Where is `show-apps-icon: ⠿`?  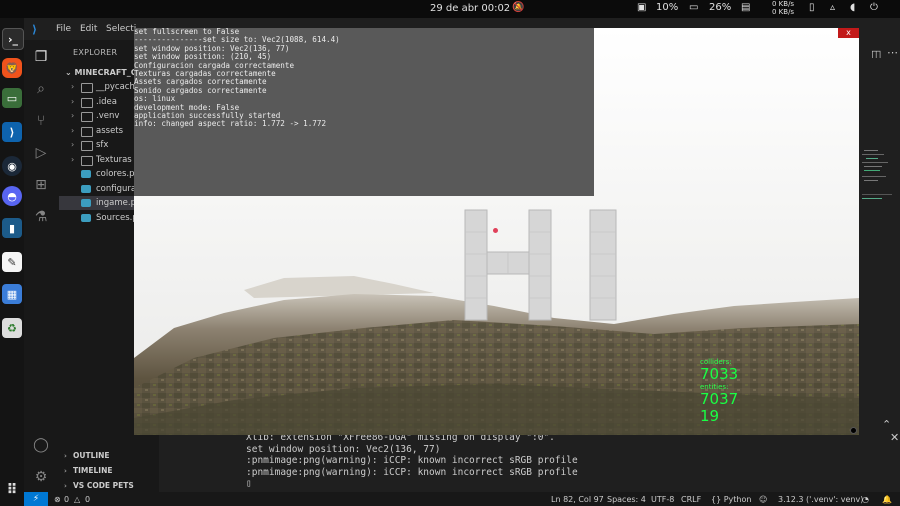
show-apps-icon: ⠿ is located at coordinates (12, 490).